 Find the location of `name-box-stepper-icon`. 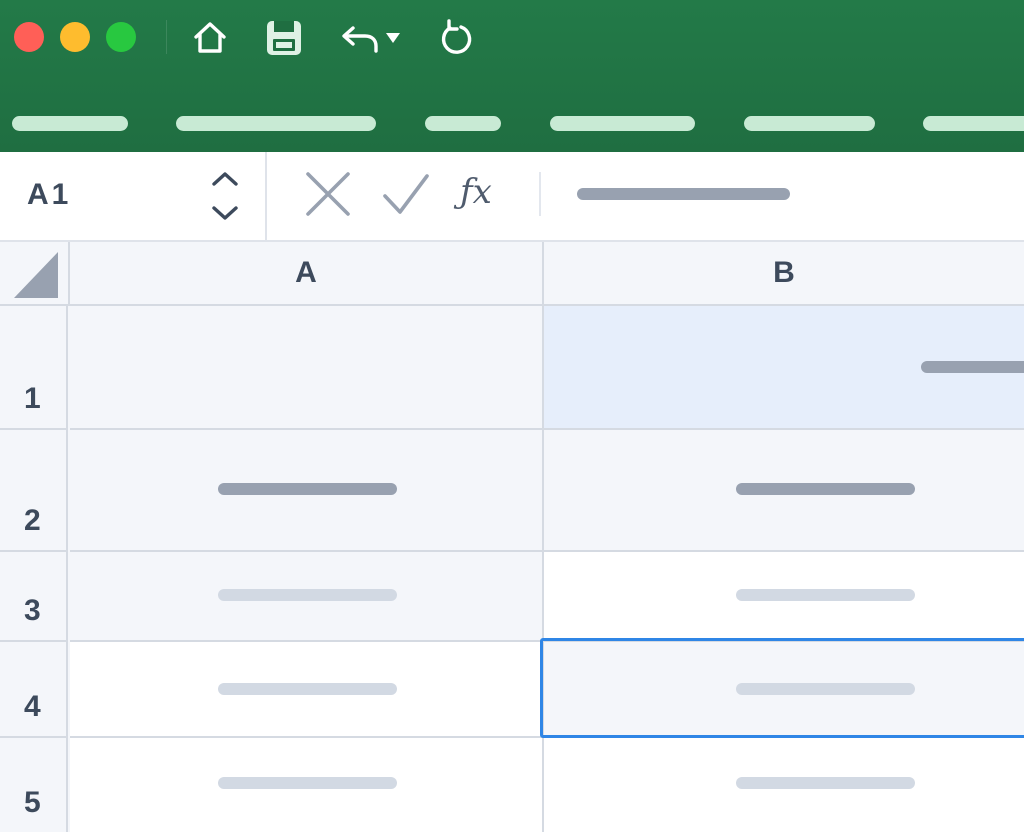

name-box-stepper-icon is located at coordinates (225, 197).